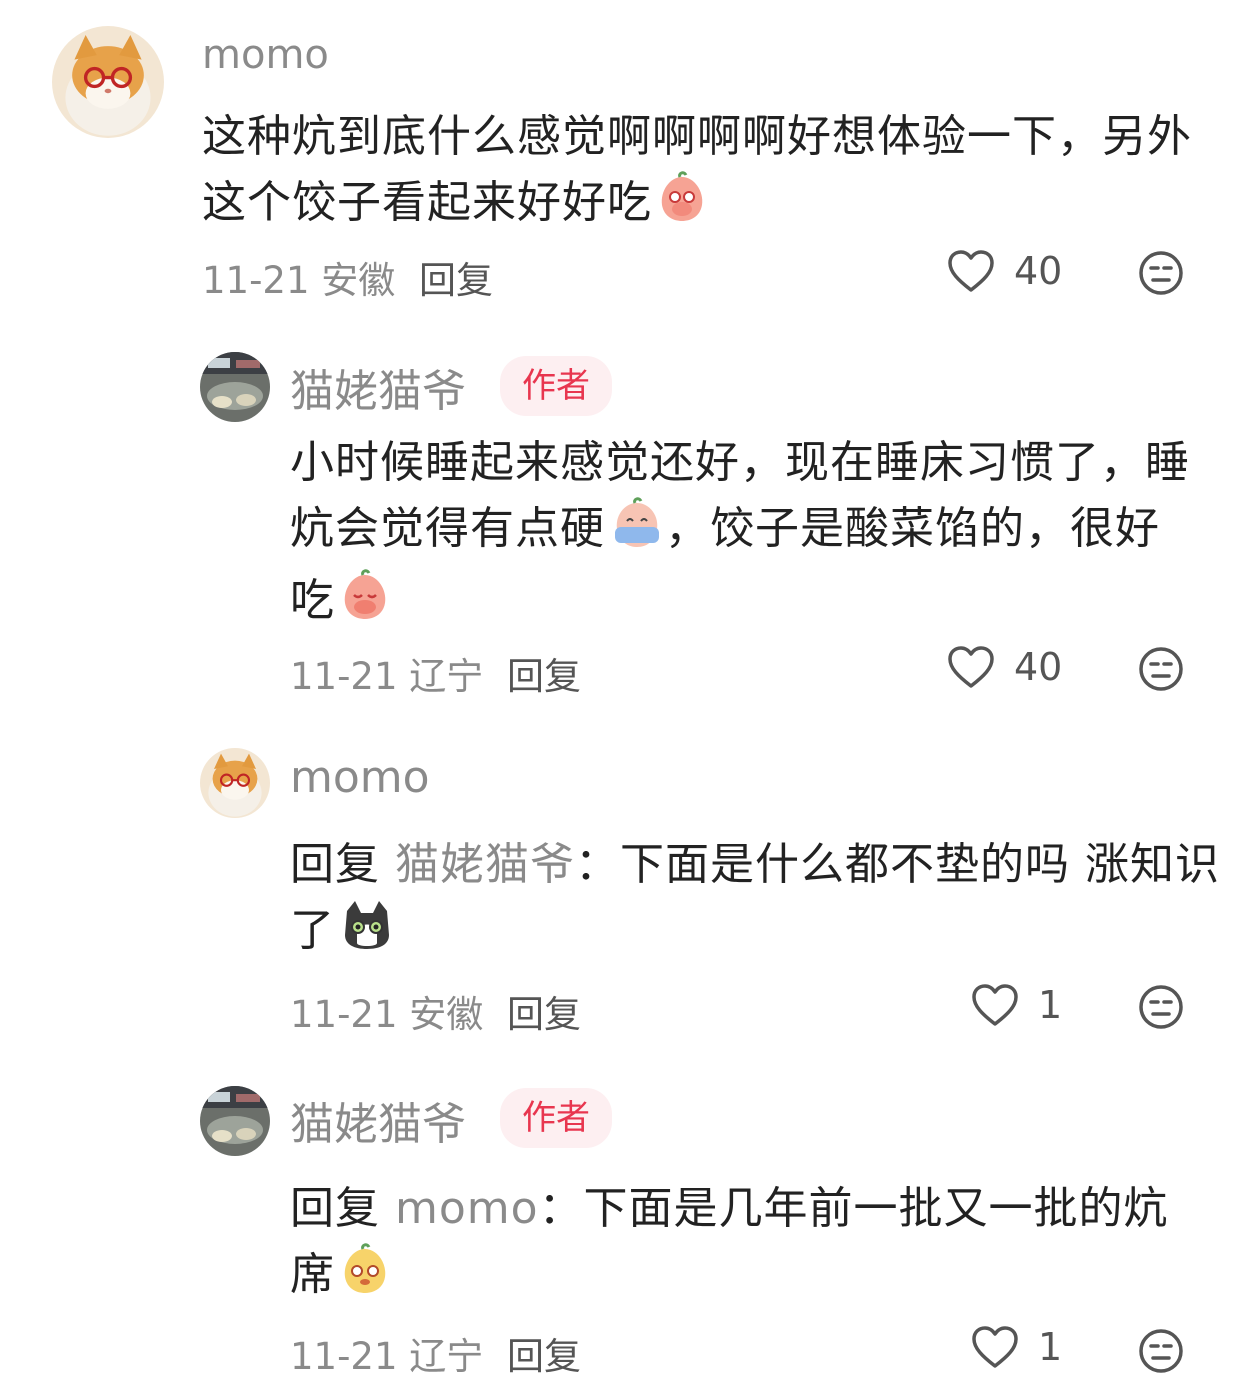 The height and width of the screenshot is (1396, 1260). What do you see at coordinates (365, 1278) in the screenshot?
I see `yellow-peach-emoji-icon` at bounding box center [365, 1278].